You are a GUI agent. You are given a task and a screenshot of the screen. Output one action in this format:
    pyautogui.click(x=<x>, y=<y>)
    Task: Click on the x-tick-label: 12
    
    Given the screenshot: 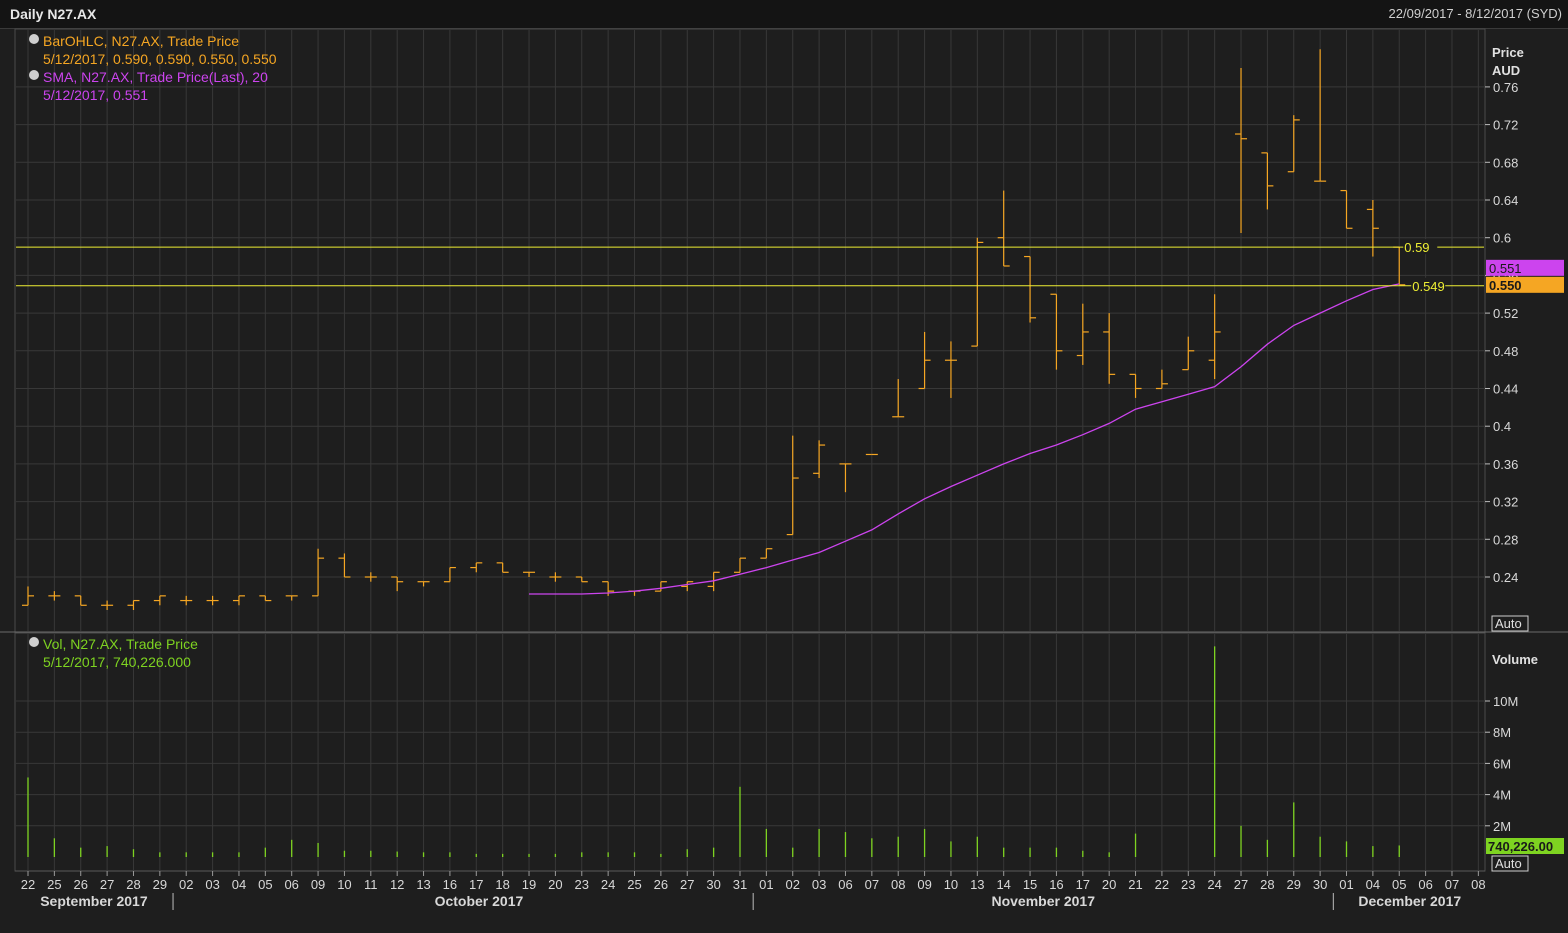 What is the action you would take?
    pyautogui.click(x=397, y=884)
    